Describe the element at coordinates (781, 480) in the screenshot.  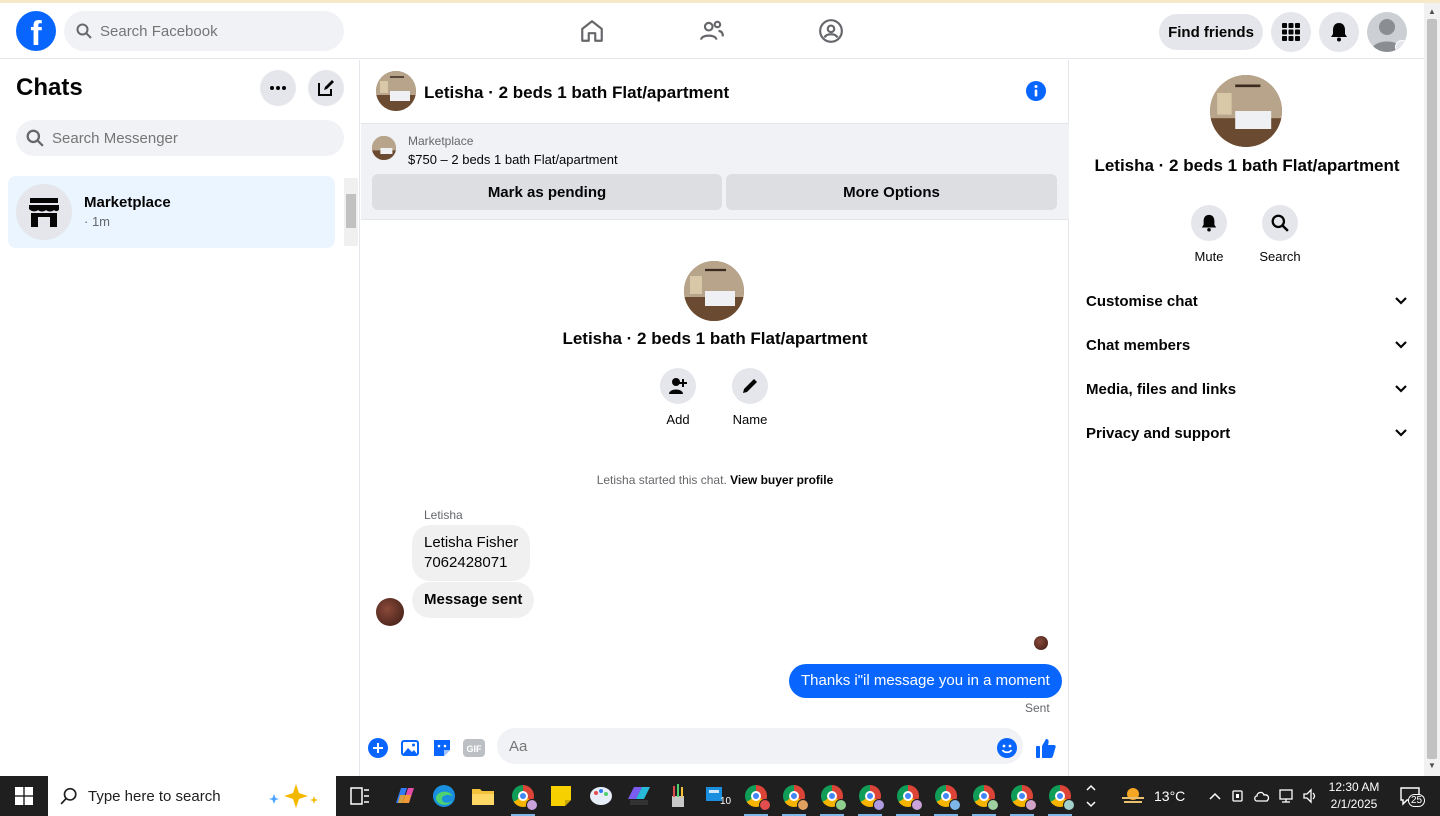
I see `view-buyer-profile-link: View buyer profile` at that location.